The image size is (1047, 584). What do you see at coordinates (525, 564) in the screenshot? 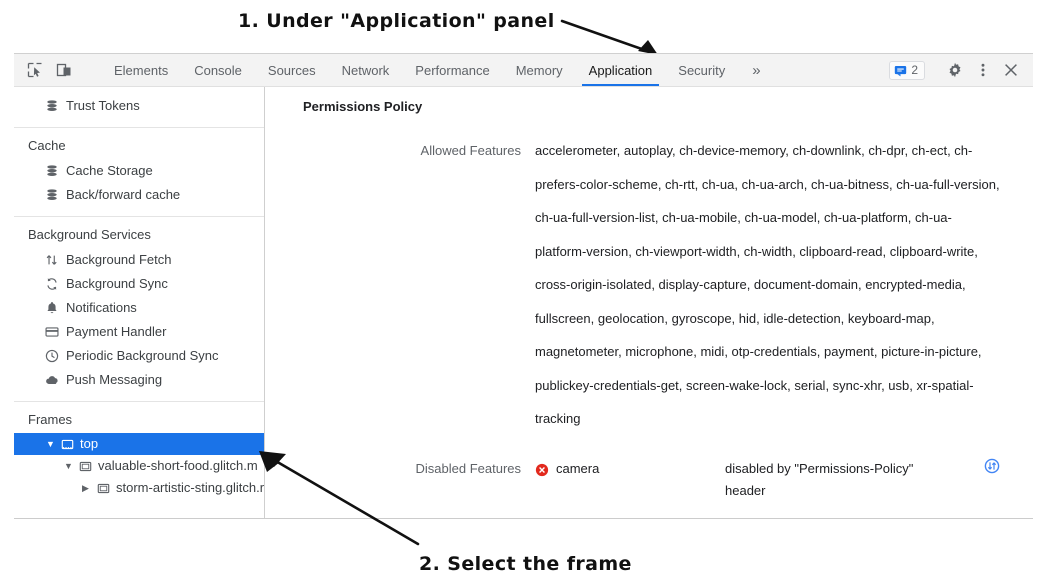
I see `annotation-step-2: 2. Select the frame` at bounding box center [525, 564].